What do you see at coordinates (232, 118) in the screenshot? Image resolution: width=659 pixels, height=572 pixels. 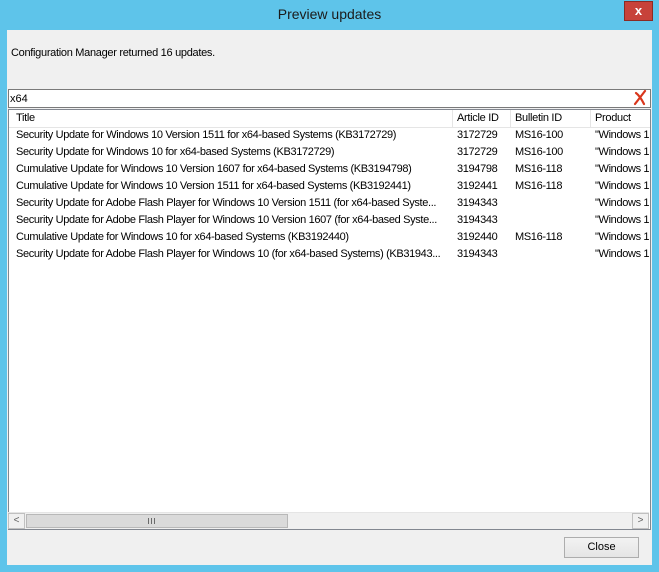 I see `column-header-title: Title` at bounding box center [232, 118].